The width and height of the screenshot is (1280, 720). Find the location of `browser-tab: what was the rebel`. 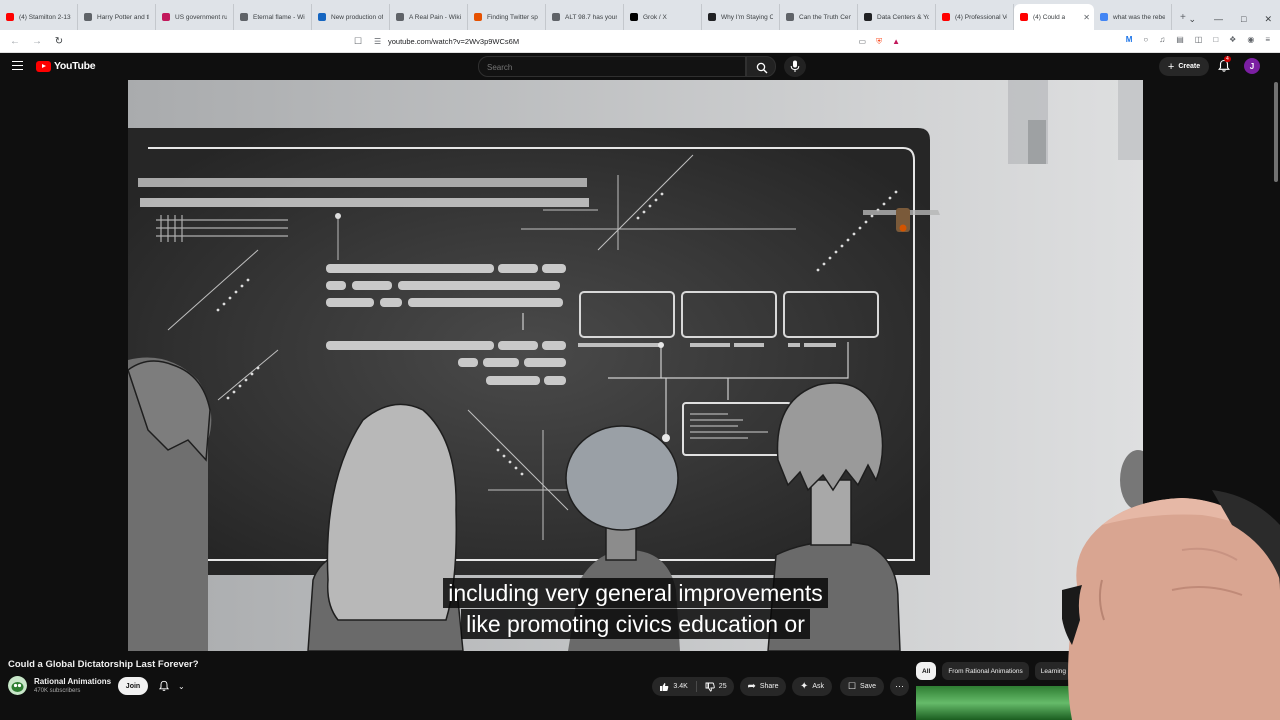

browser-tab: what was the rebel is located at coordinates (1133, 17).